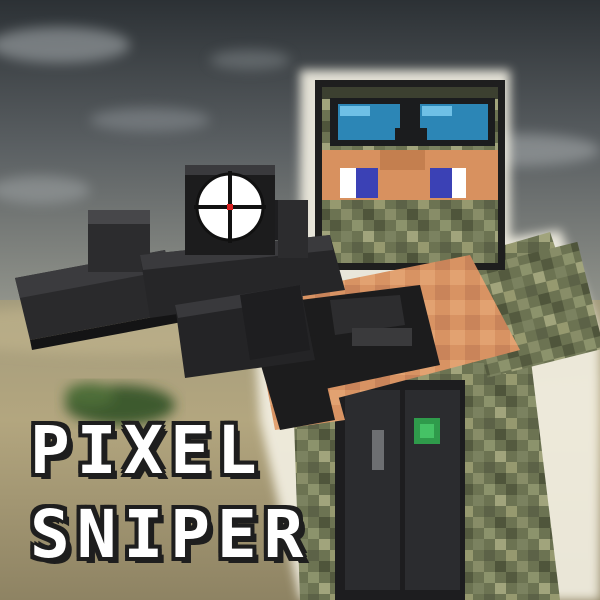  What do you see at coordinates (410, 175) in the screenshot?
I see `soldier-head` at bounding box center [410, 175].